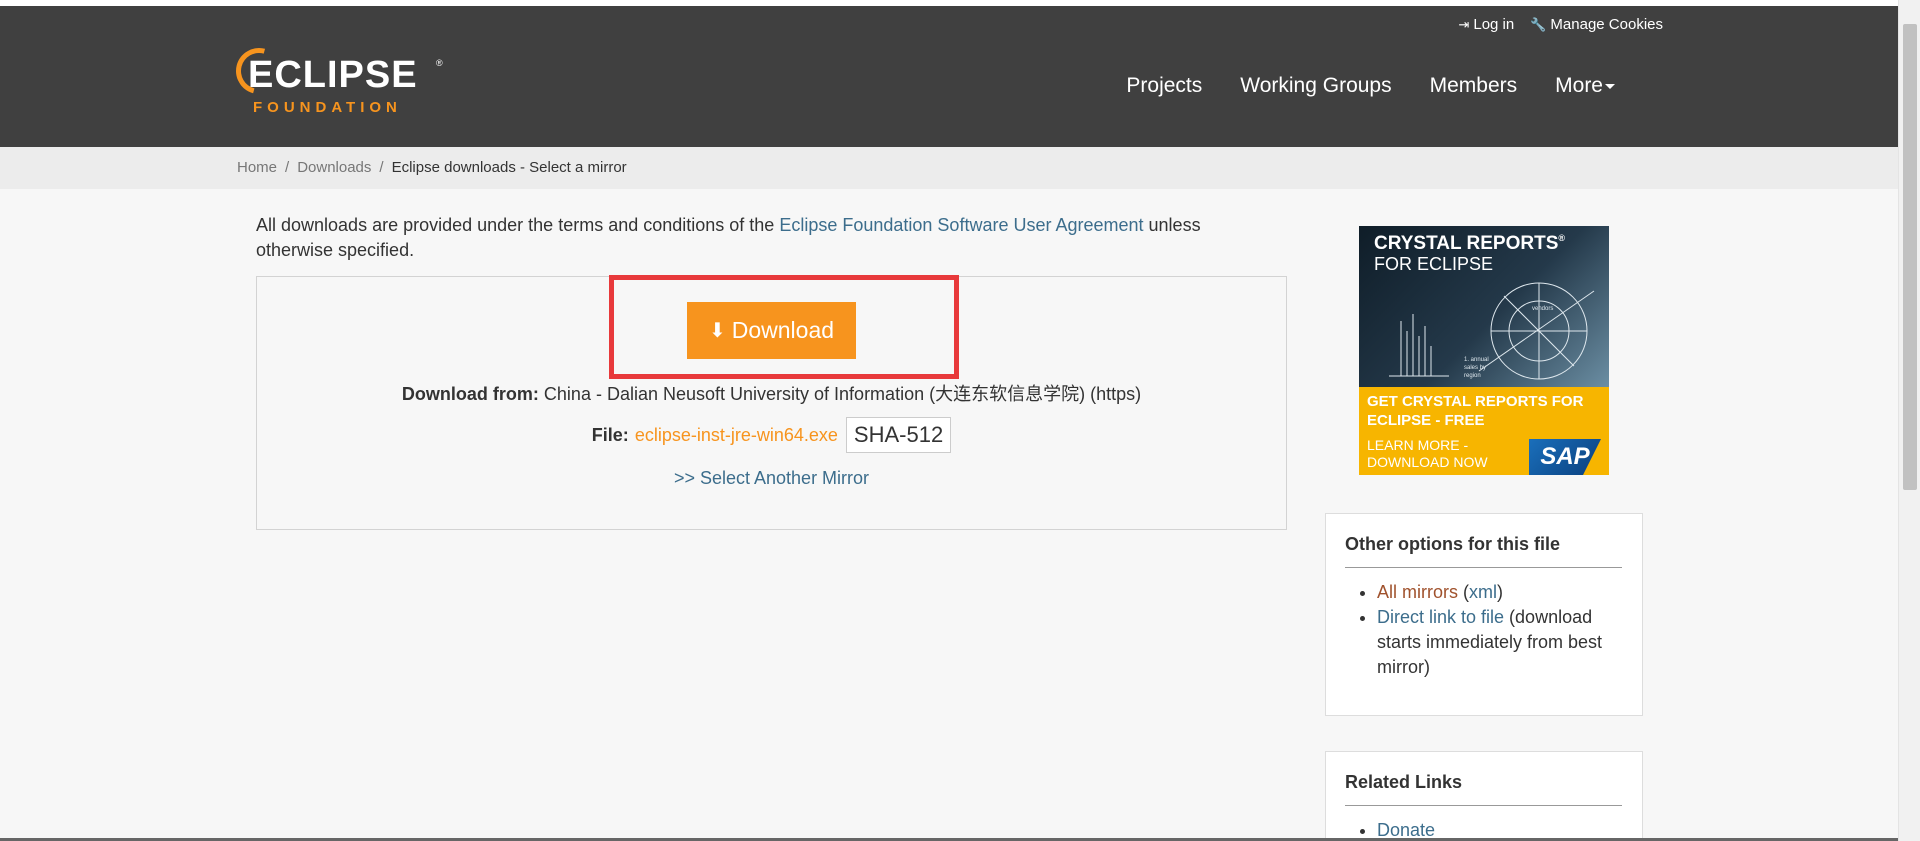 The image size is (1920, 841). What do you see at coordinates (1610, 86) in the screenshot?
I see `caret-down-icon` at bounding box center [1610, 86].